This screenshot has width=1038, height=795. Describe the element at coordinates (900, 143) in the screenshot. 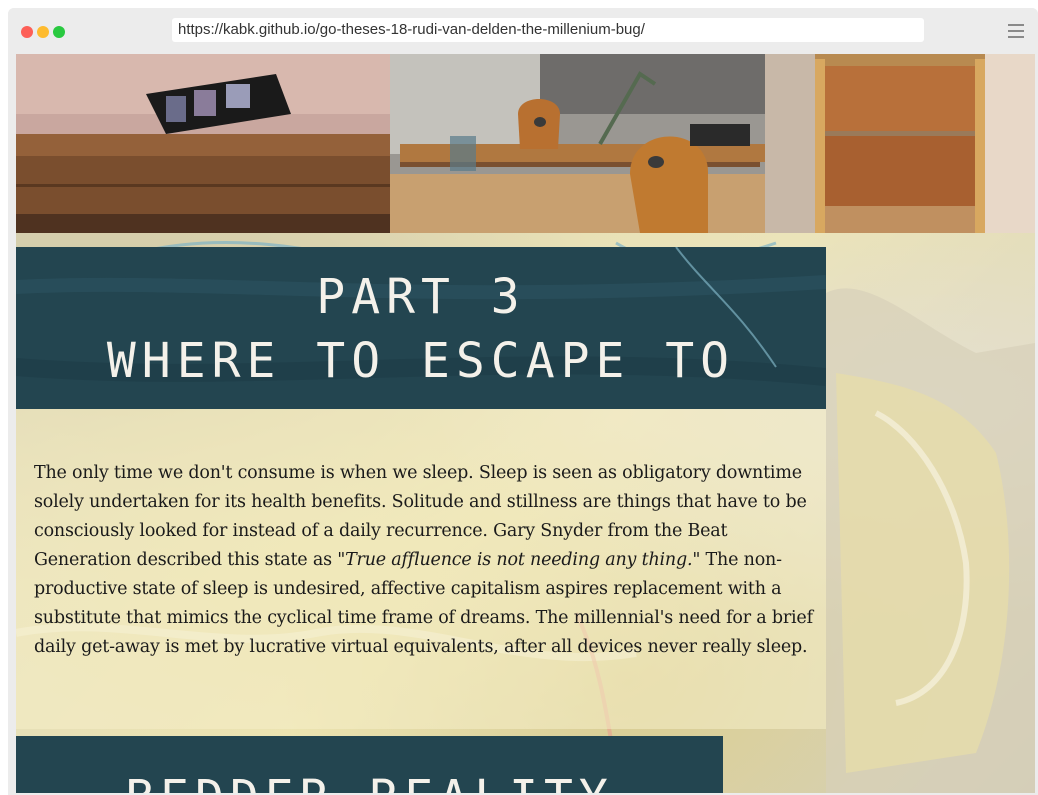

I see `photo-wicker-drawers` at that location.